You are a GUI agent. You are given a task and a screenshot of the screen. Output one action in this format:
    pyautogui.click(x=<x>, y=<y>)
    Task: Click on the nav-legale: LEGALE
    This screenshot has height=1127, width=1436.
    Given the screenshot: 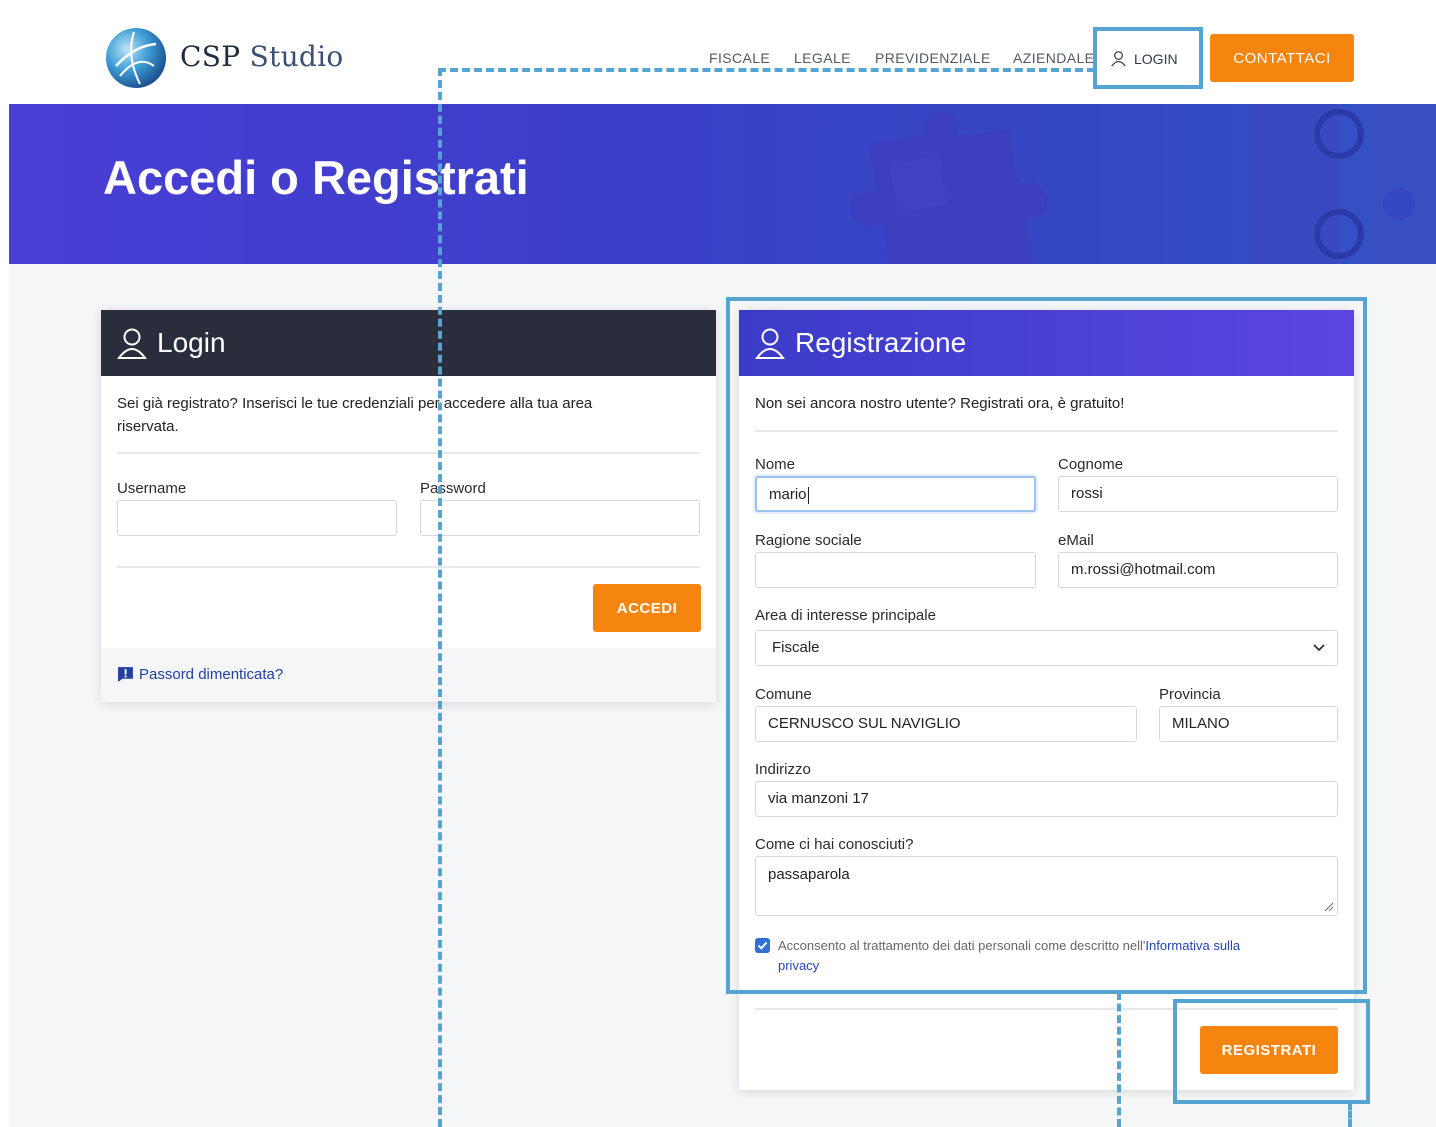 What is the action you would take?
    pyautogui.click(x=822, y=58)
    